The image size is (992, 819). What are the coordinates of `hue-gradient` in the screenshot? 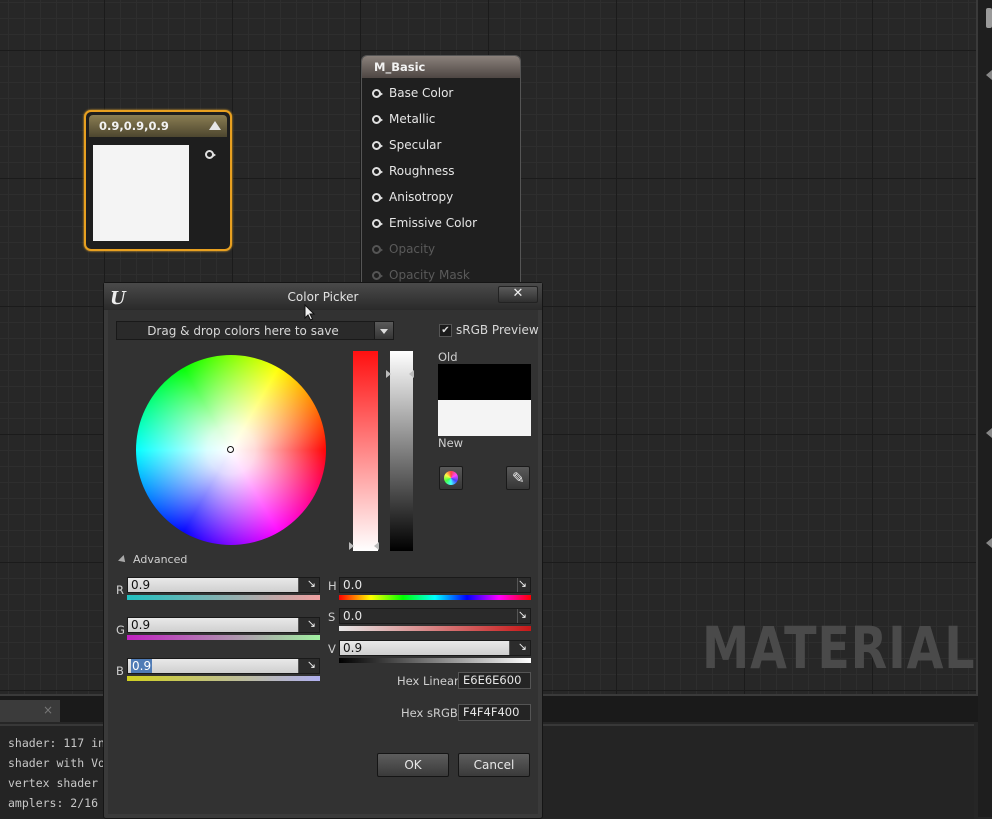 It's located at (435, 597).